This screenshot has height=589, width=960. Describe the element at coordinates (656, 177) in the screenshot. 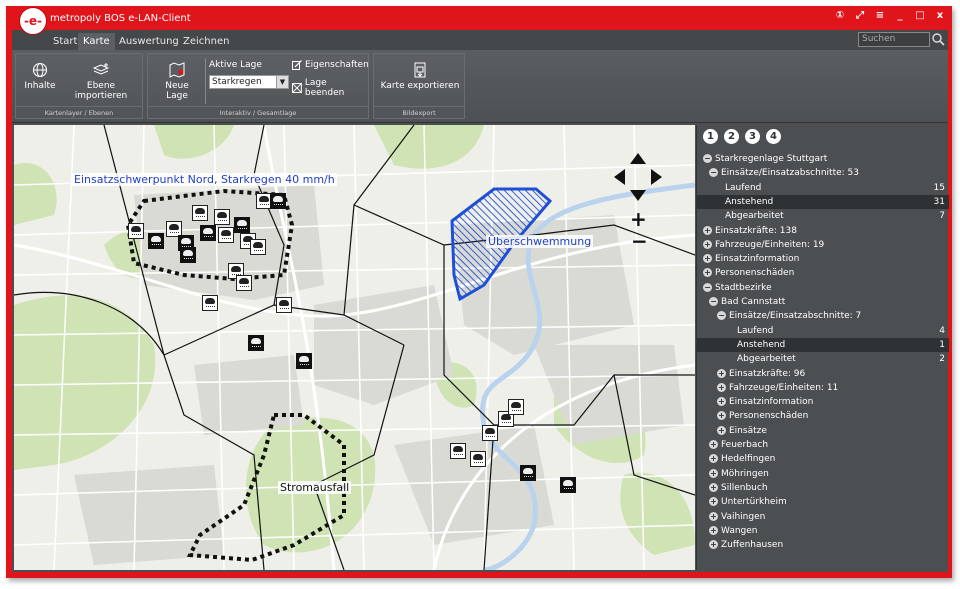

I see `pan-right-icon` at that location.